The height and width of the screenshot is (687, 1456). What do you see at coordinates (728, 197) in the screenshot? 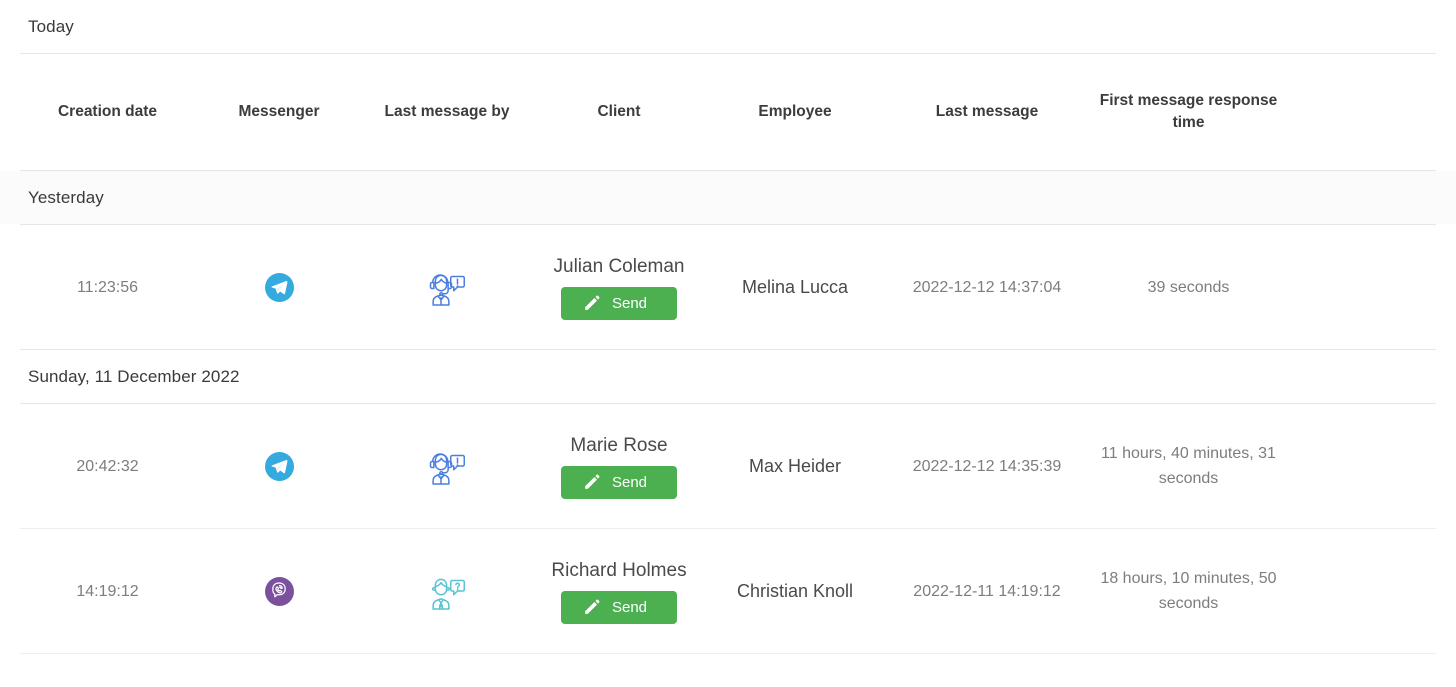
I see `group-header-yesterday: Yesterday` at bounding box center [728, 197].